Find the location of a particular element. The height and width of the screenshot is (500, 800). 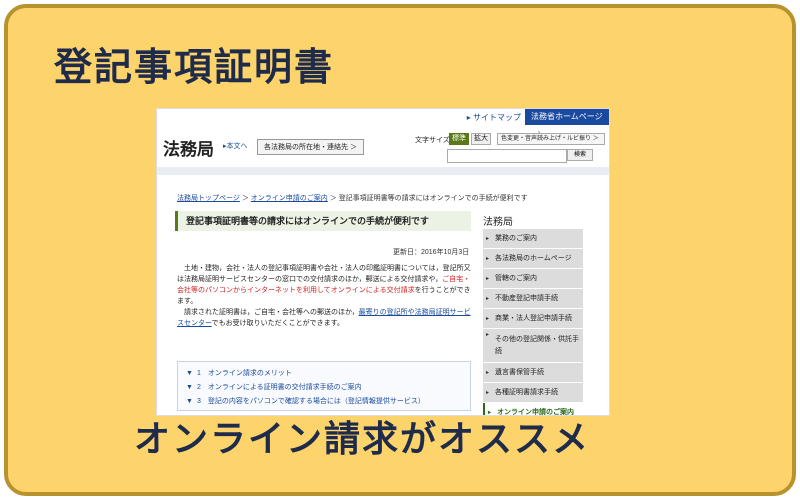

sidebar-item: 不動産登記申請手続 is located at coordinates (533, 299).